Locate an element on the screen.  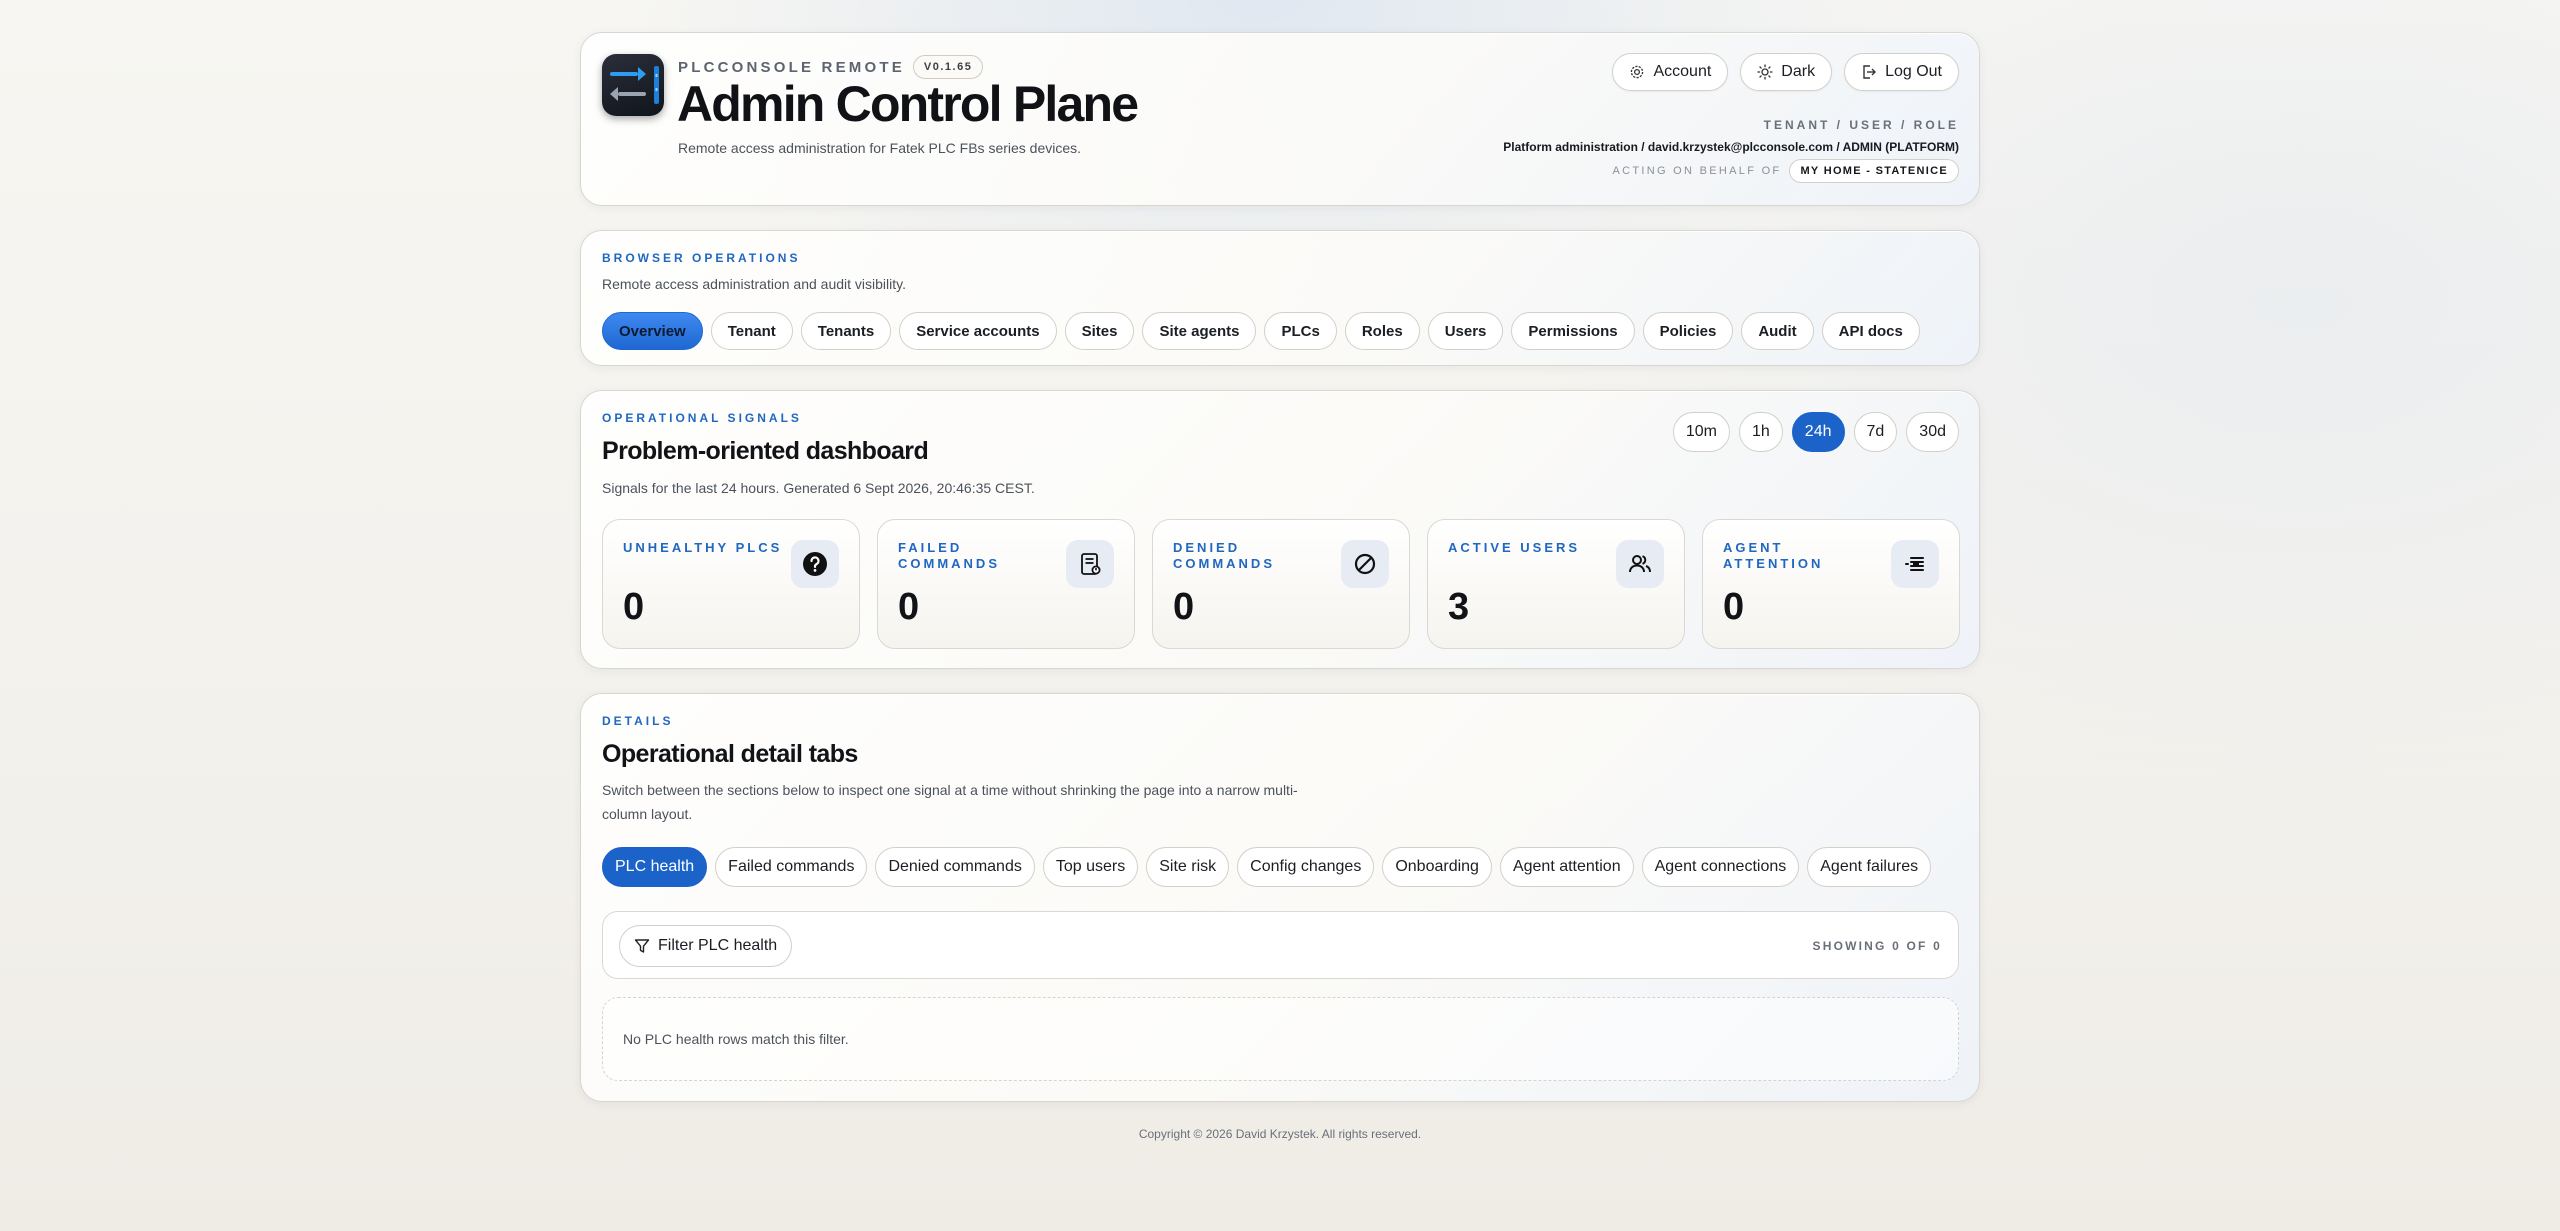
filter-label: Filter PLC health is located at coordinates (718, 945).